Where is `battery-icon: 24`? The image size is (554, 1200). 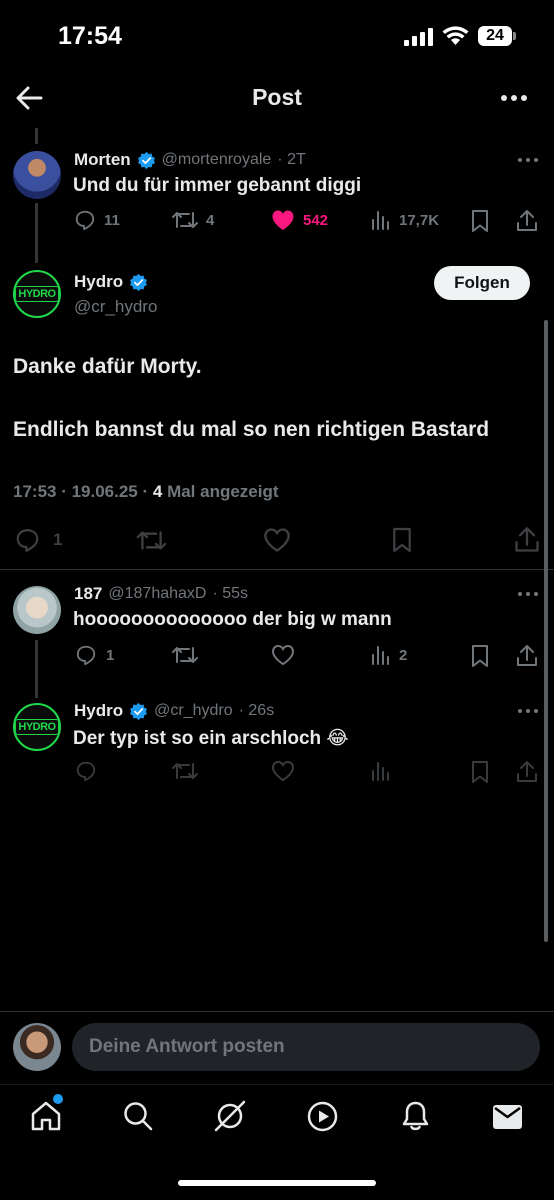
battery-icon: 24 is located at coordinates (495, 36).